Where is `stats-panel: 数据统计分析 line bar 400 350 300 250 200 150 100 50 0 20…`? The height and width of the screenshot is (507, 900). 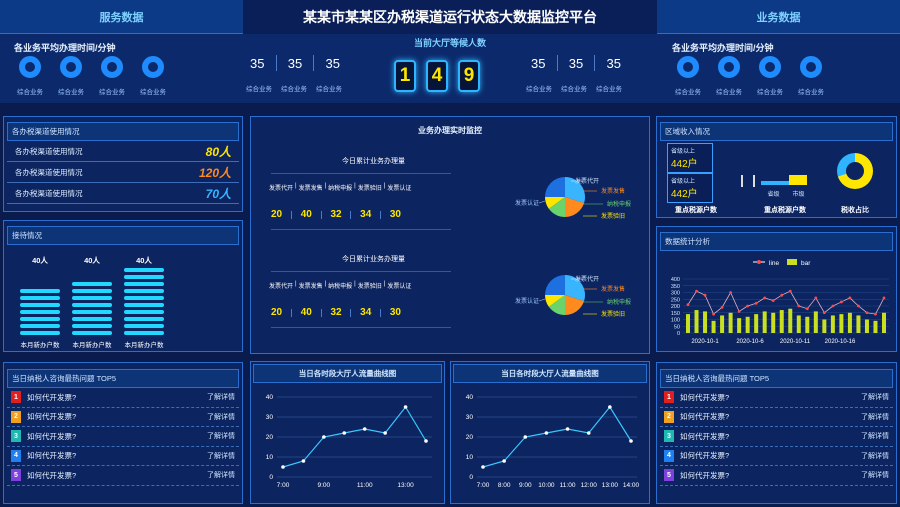
stats-panel: 数据统计分析 line bar 400 350 300 250 200 150 100 50 0 20… is located at coordinates (776, 289).